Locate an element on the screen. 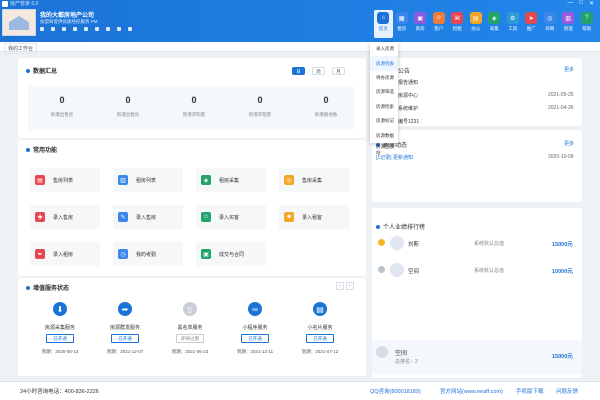 The height and width of the screenshot is (400, 600). nav-label: 推广 is located at coordinates (531, 28).